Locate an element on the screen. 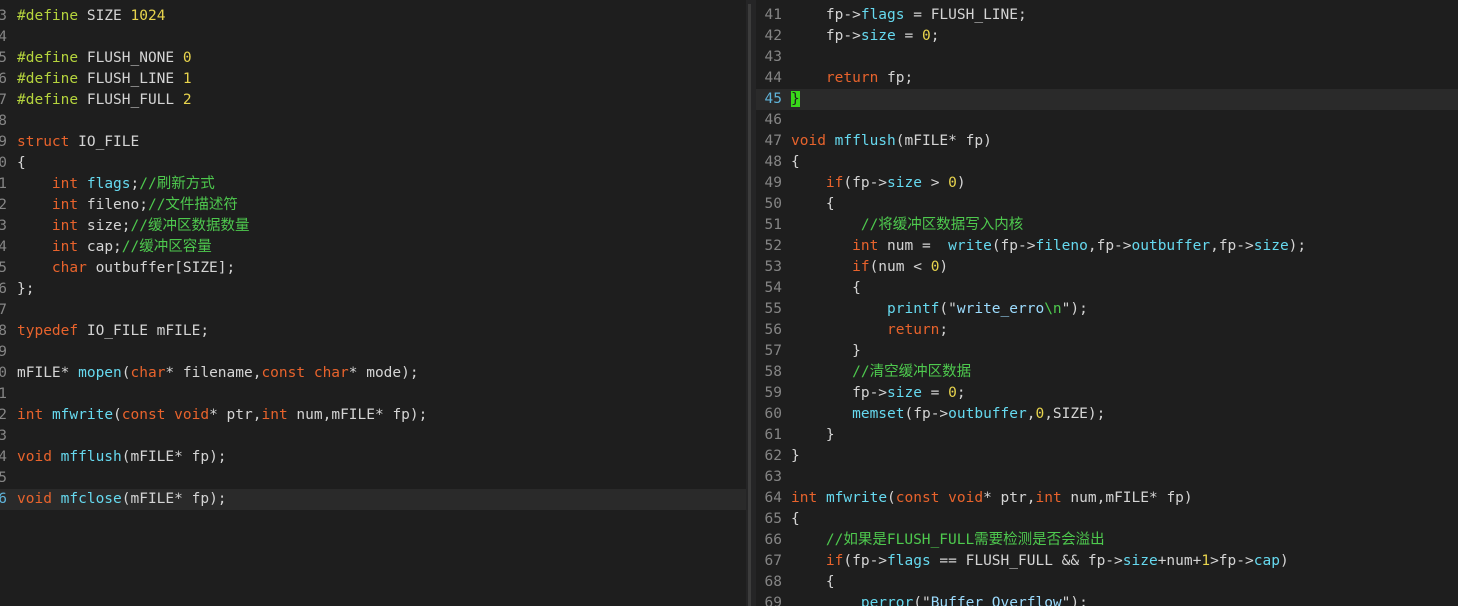  code-line: 5 char outbuffer[SIZE]; is located at coordinates (373, 268).